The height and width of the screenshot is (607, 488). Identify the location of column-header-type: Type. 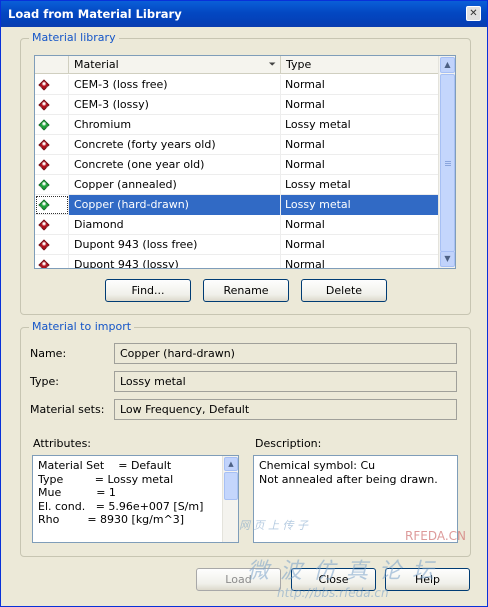
(360, 65).